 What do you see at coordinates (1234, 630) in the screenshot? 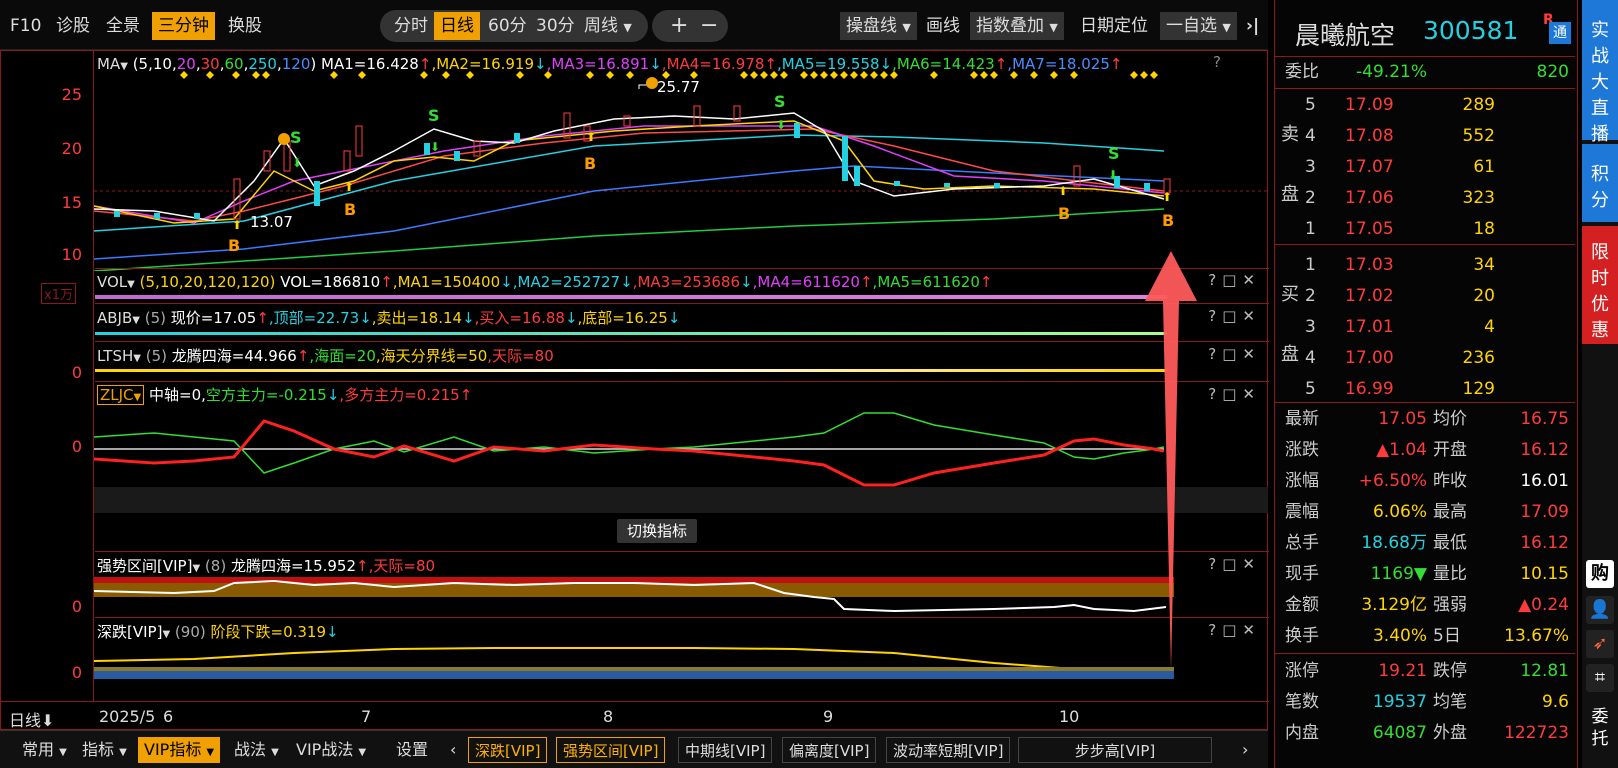
I see `sd-pane-controls: ?□✕` at bounding box center [1234, 630].